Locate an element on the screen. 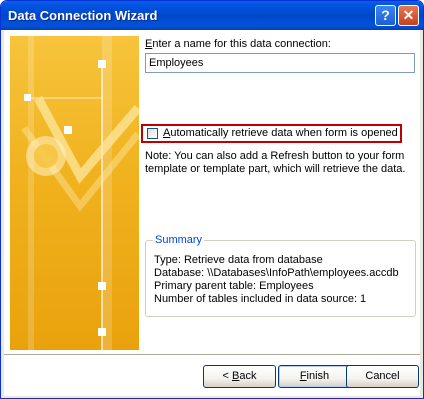  connection-name-label: Enter a name for this data connection: is located at coordinates (238, 44).